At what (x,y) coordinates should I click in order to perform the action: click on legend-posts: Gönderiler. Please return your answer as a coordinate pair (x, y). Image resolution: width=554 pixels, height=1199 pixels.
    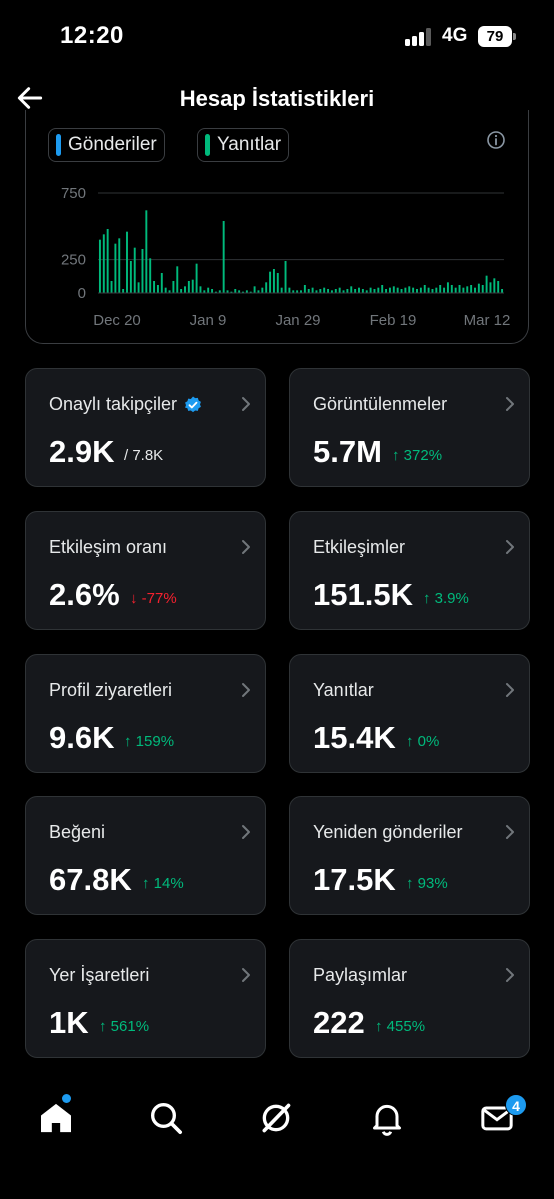
    Looking at the image, I should click on (106, 145).